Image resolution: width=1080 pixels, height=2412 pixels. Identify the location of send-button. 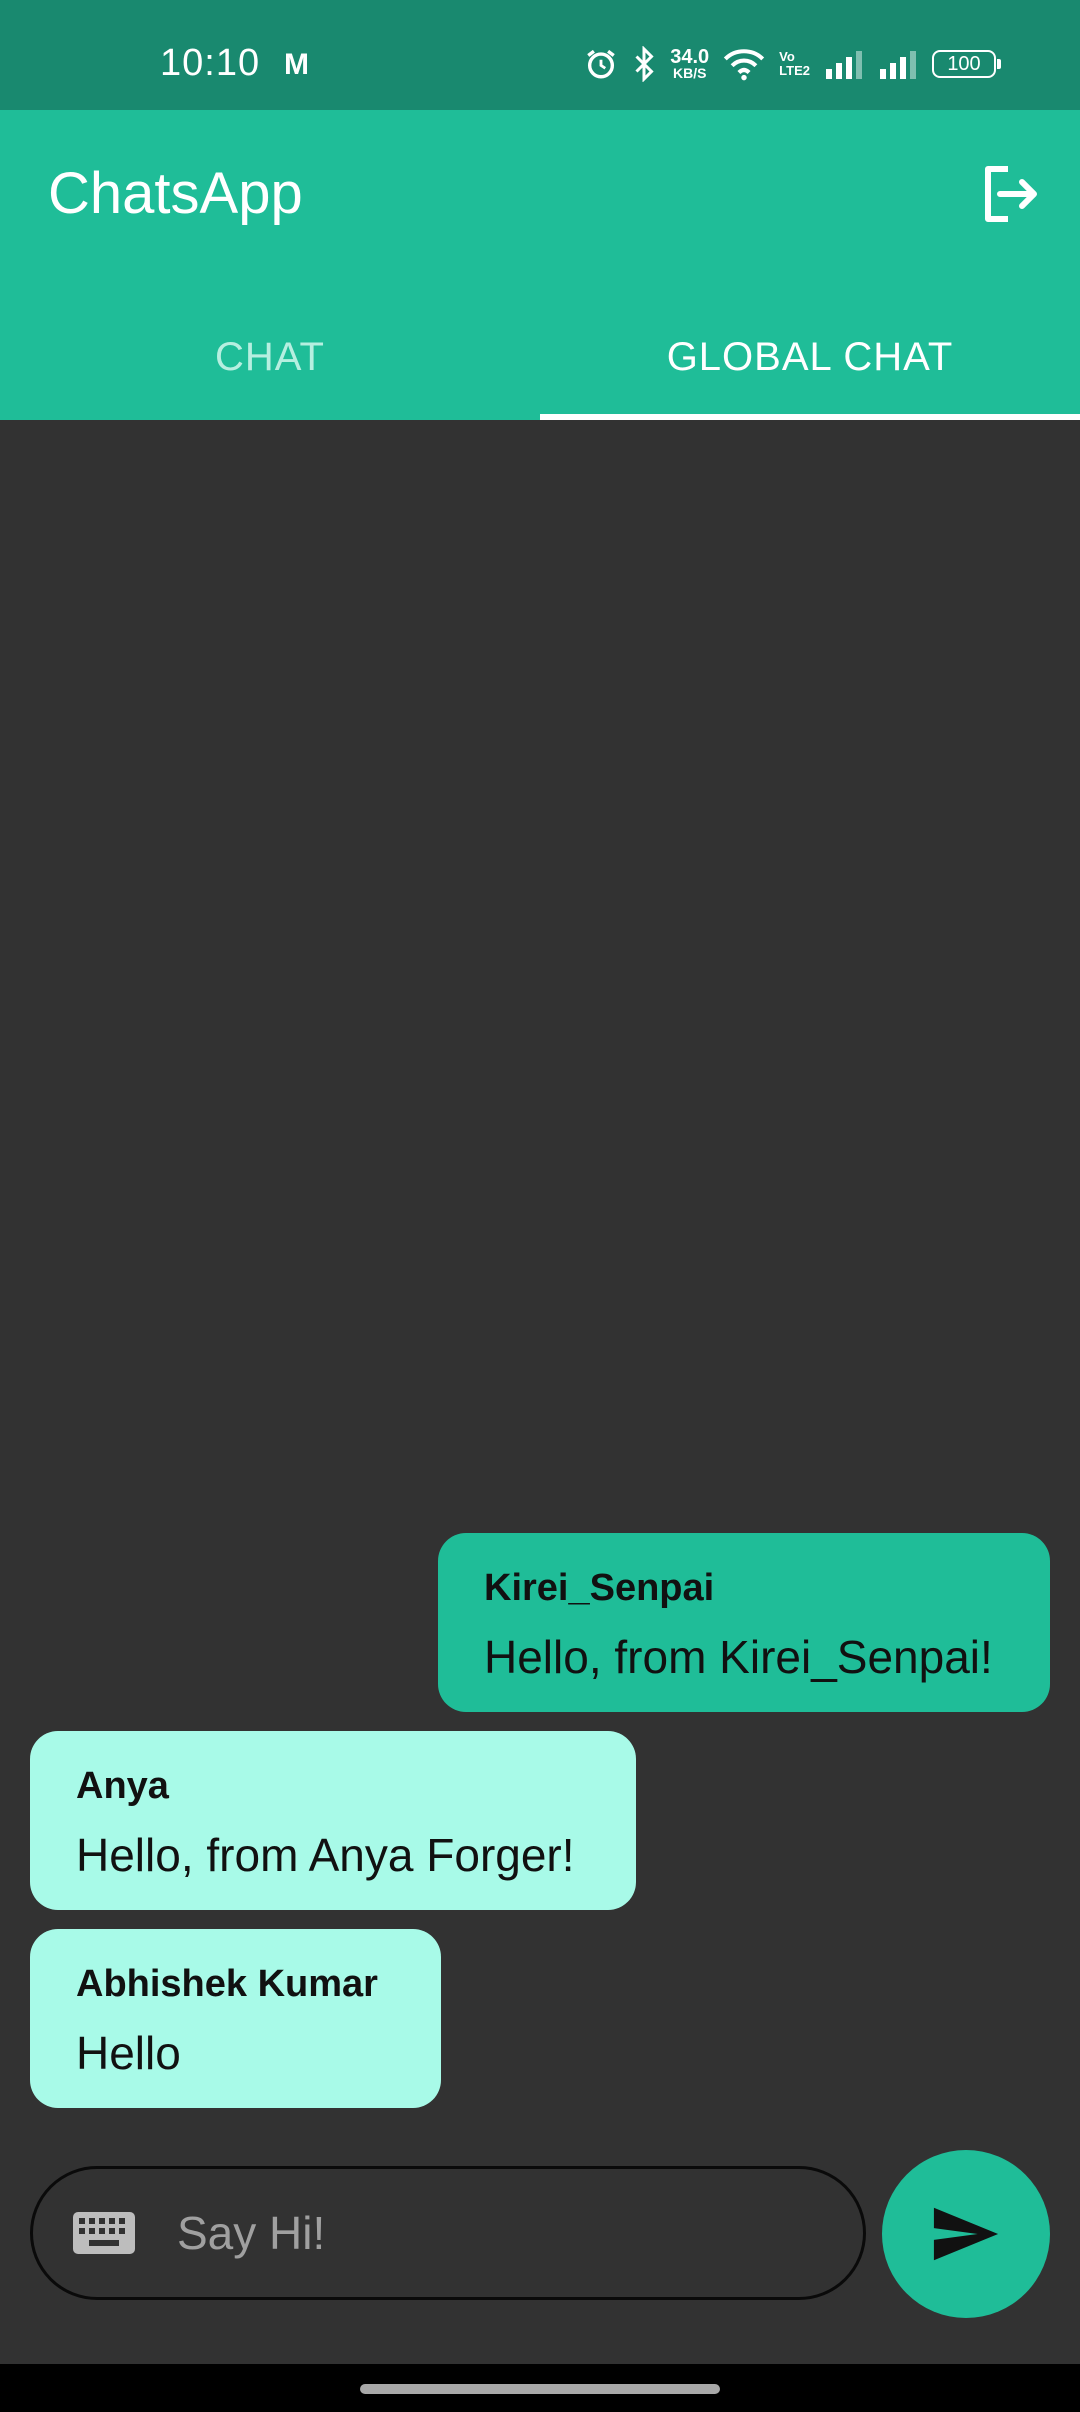
(966, 2234).